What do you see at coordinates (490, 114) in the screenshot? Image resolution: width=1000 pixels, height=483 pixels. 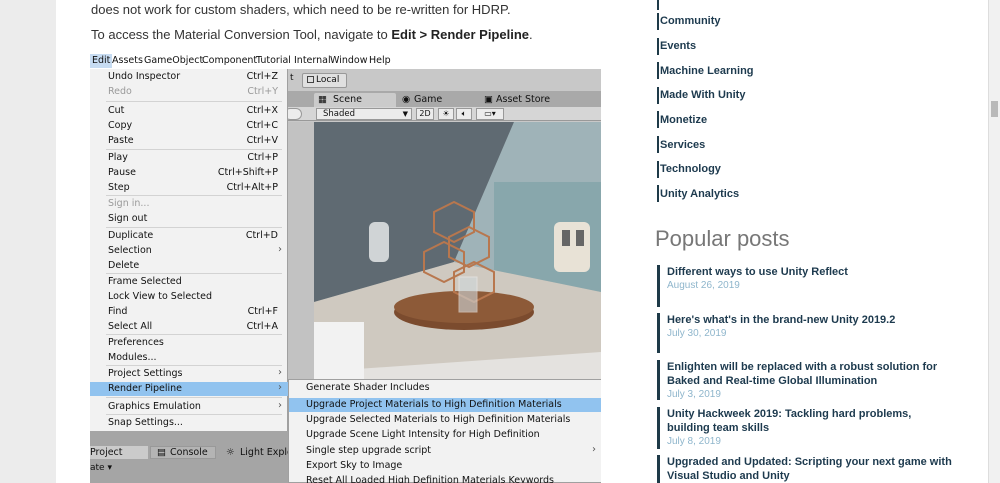 I see `effects-dropdown-icon: ▭▾` at bounding box center [490, 114].